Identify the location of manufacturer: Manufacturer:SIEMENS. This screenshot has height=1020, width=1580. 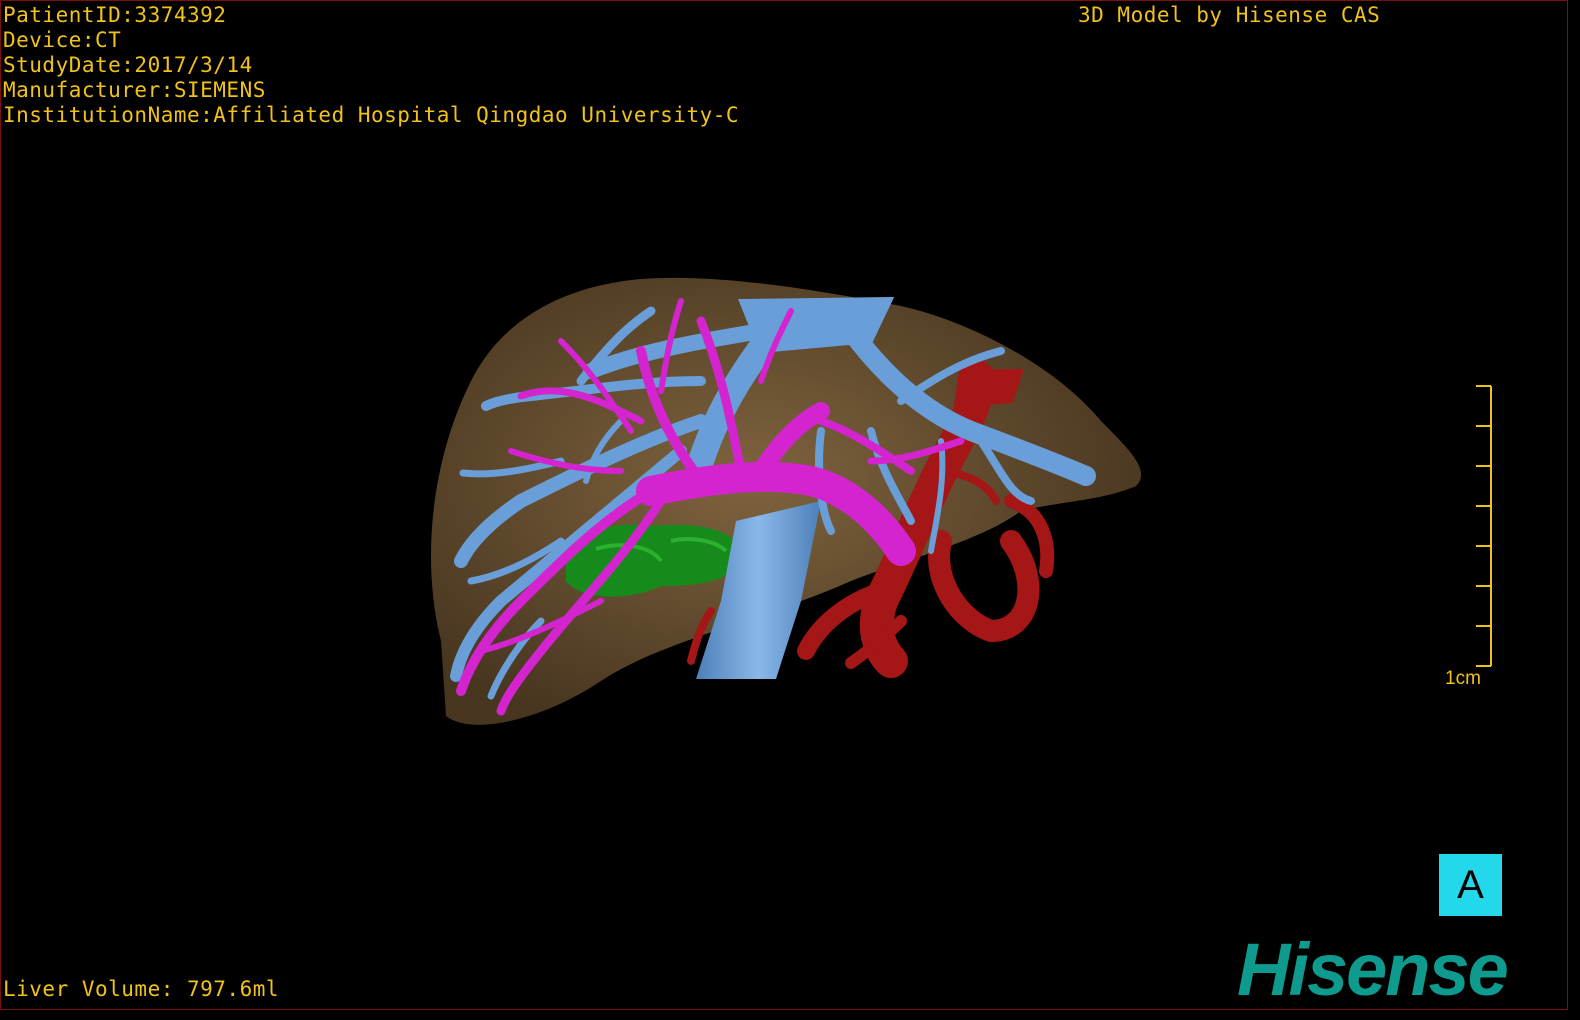
(134, 90).